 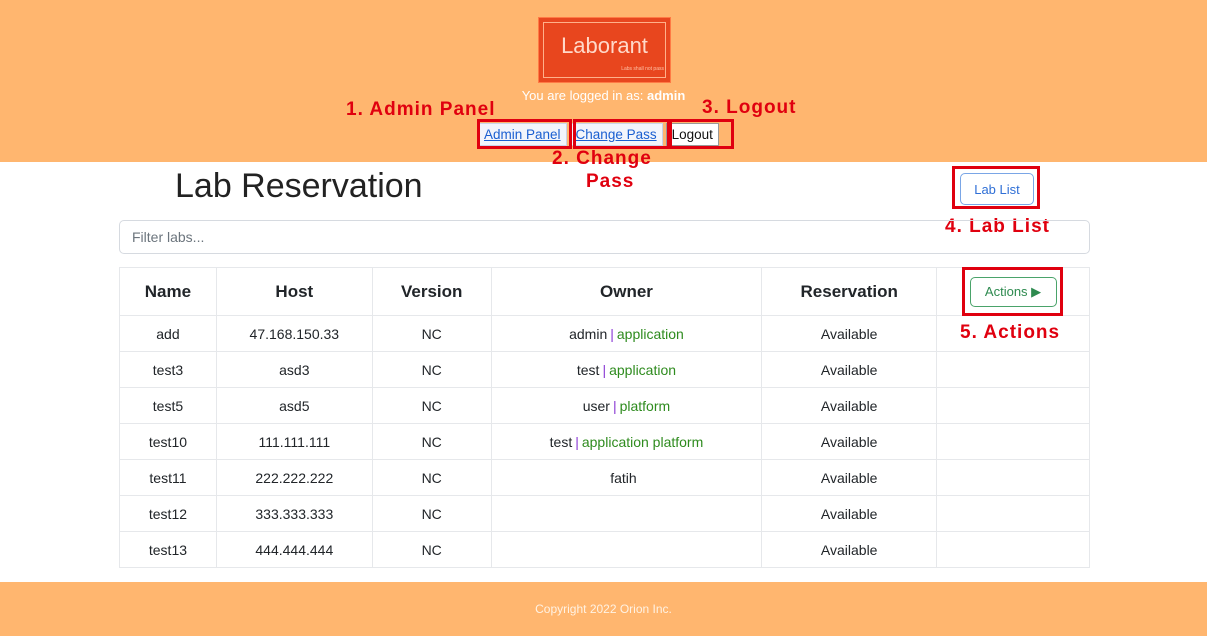 What do you see at coordinates (524, 134) in the screenshot?
I see `annotation-box-admin-panel` at bounding box center [524, 134].